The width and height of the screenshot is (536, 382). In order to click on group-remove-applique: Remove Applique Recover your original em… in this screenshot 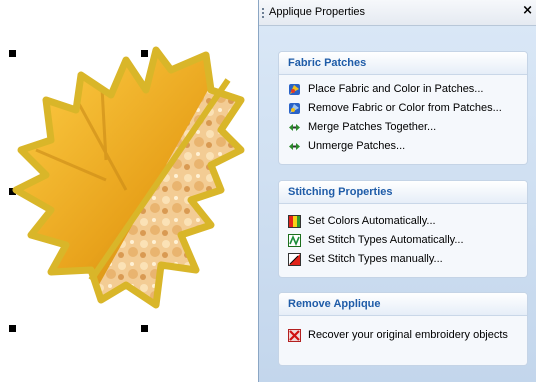, I will do `click(403, 329)`.